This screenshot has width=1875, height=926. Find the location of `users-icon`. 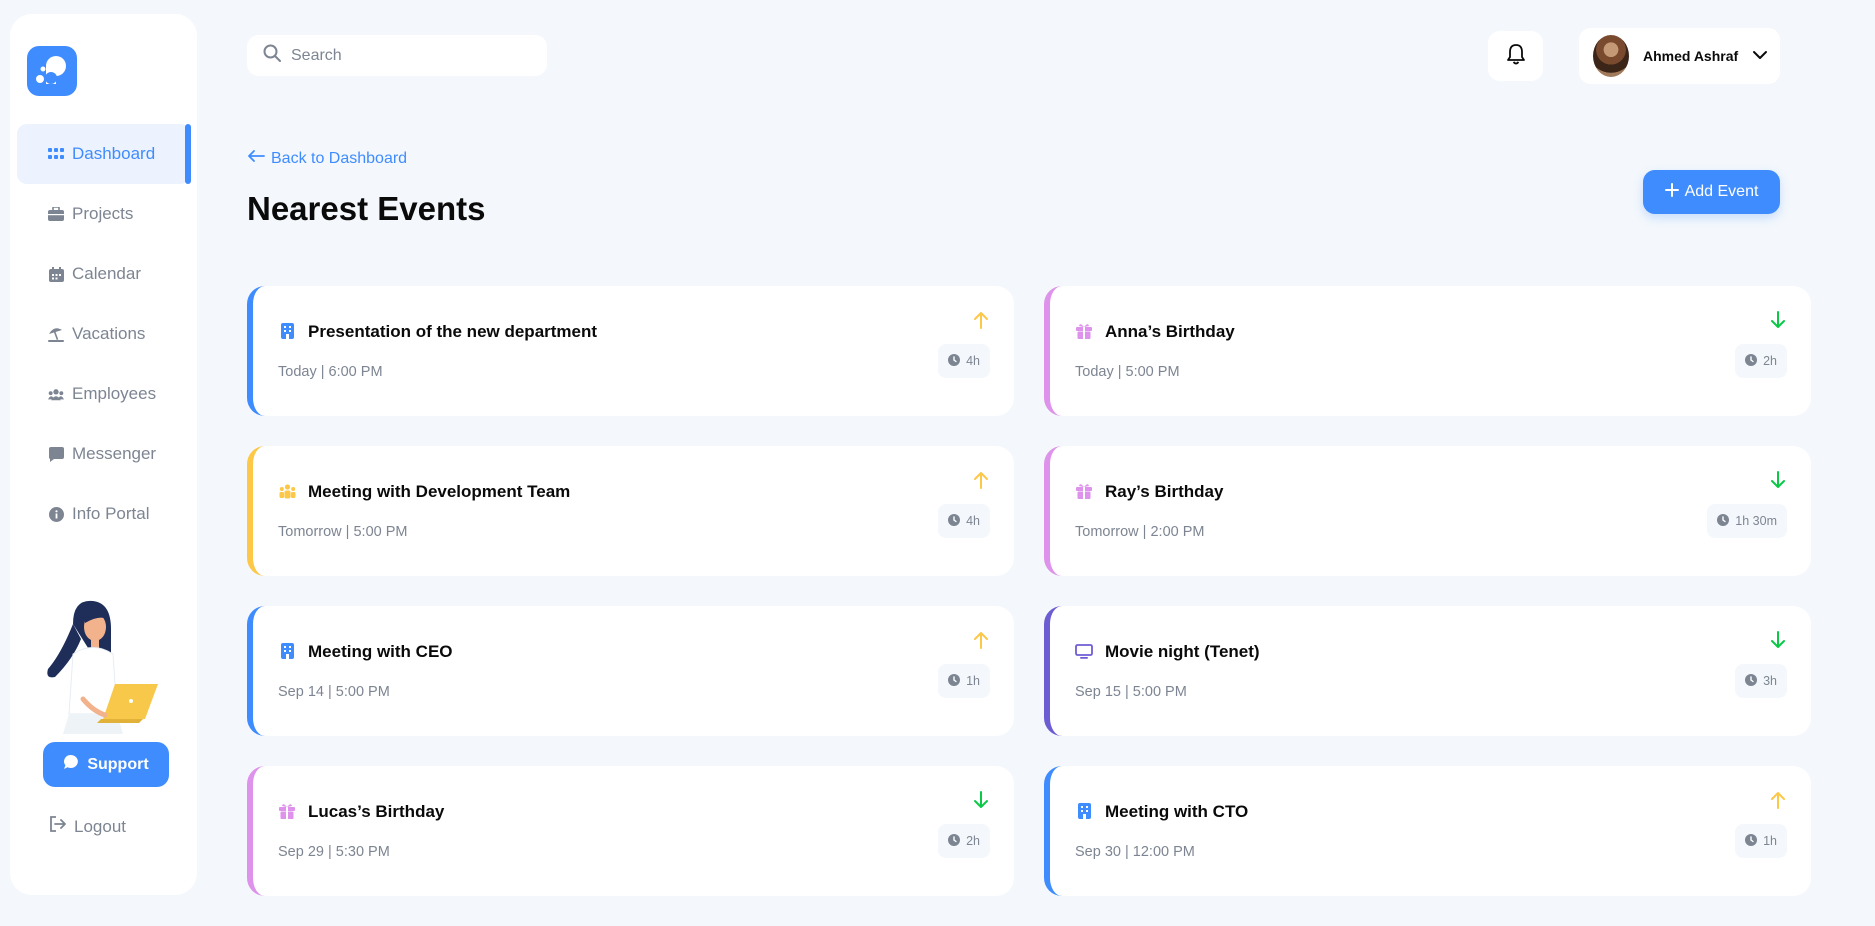

users-icon is located at coordinates (56, 394).